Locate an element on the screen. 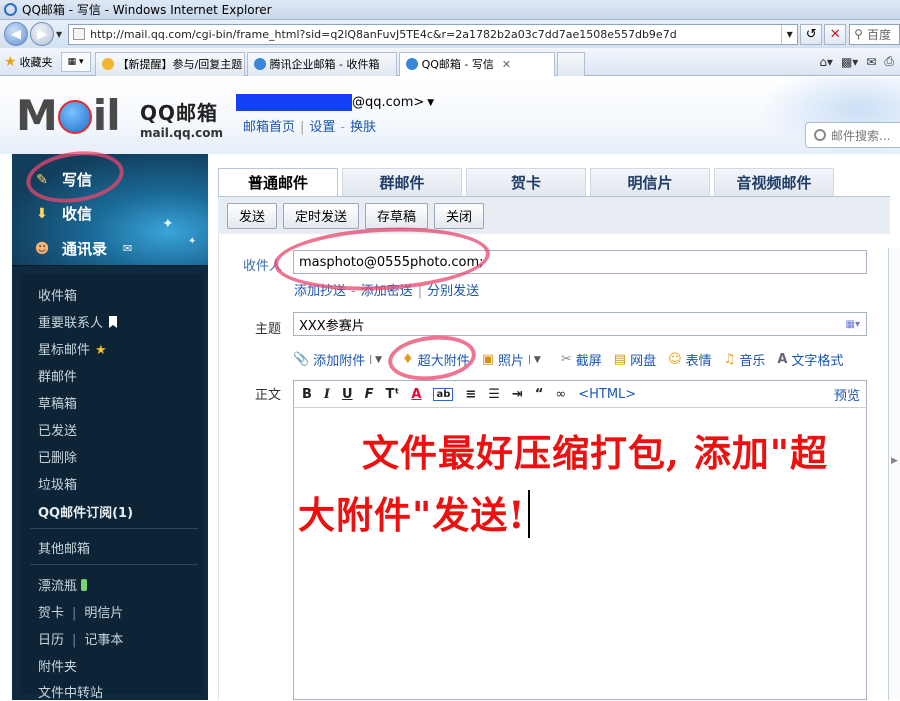 The image size is (900, 701). inbox-check-button: ⬇ 收信 is located at coordinates (62, 213).